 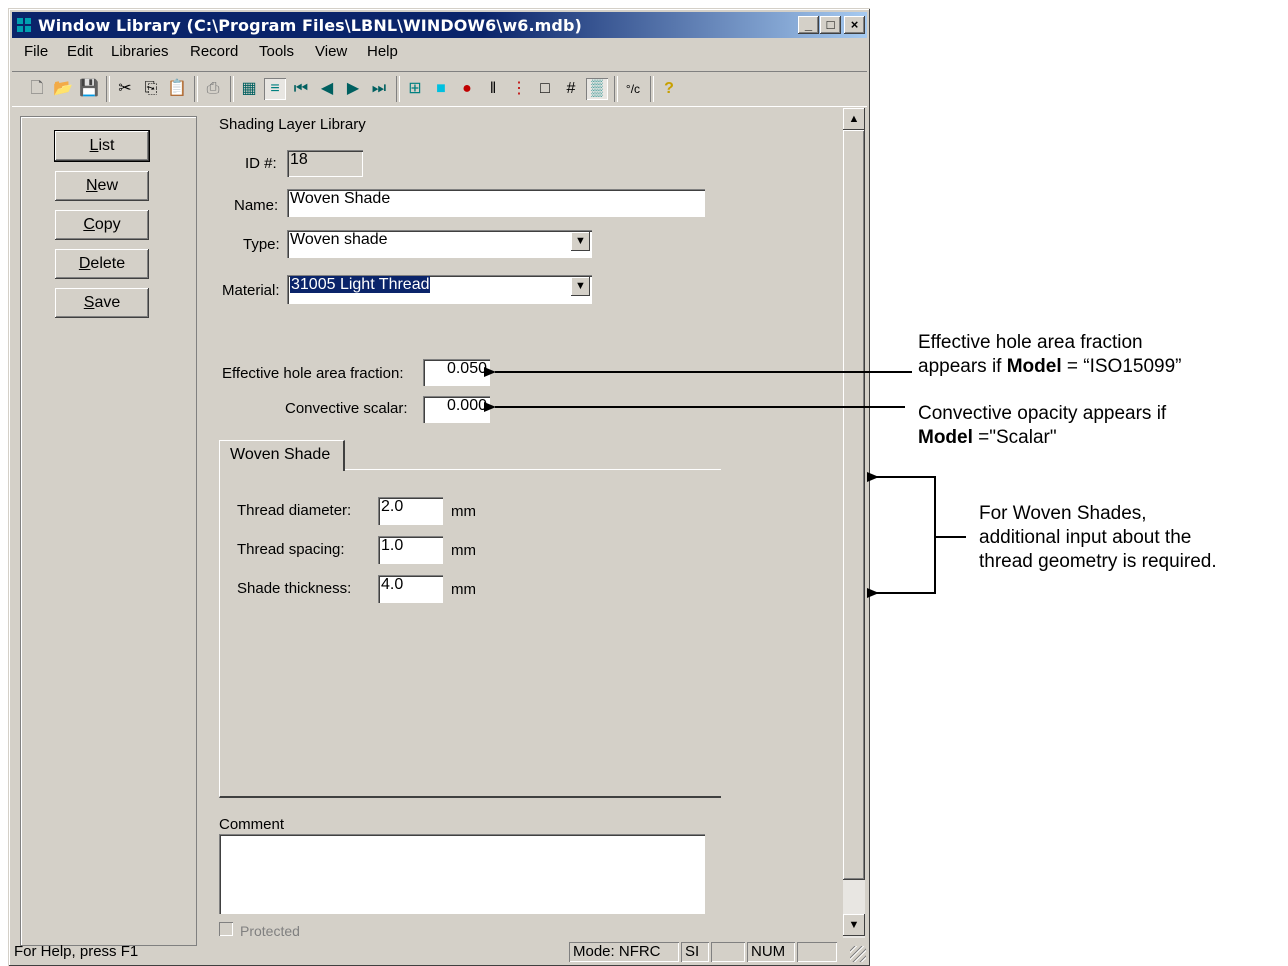 I want to click on conv-note-bold: Model, so click(x=945, y=437).